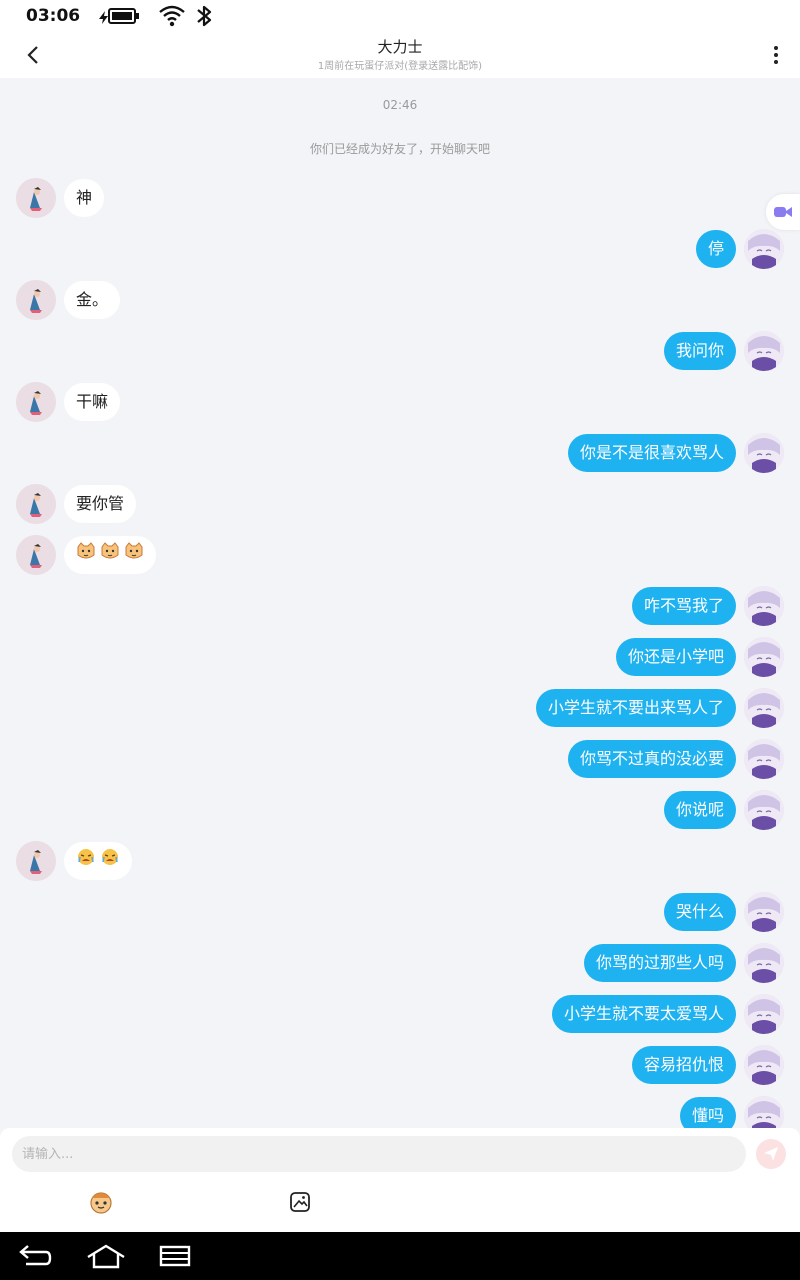 This screenshot has height=1280, width=800. What do you see at coordinates (396, 555) in the screenshot?
I see `incoming-message` at bounding box center [396, 555].